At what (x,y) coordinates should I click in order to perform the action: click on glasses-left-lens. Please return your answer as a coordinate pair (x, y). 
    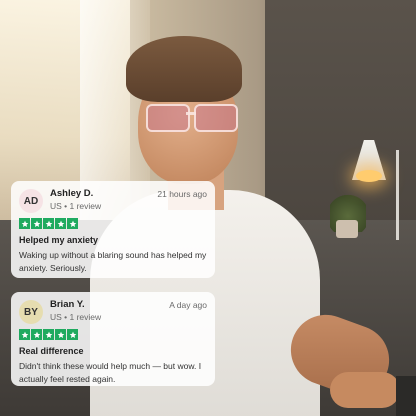
    Looking at the image, I should click on (168, 118).